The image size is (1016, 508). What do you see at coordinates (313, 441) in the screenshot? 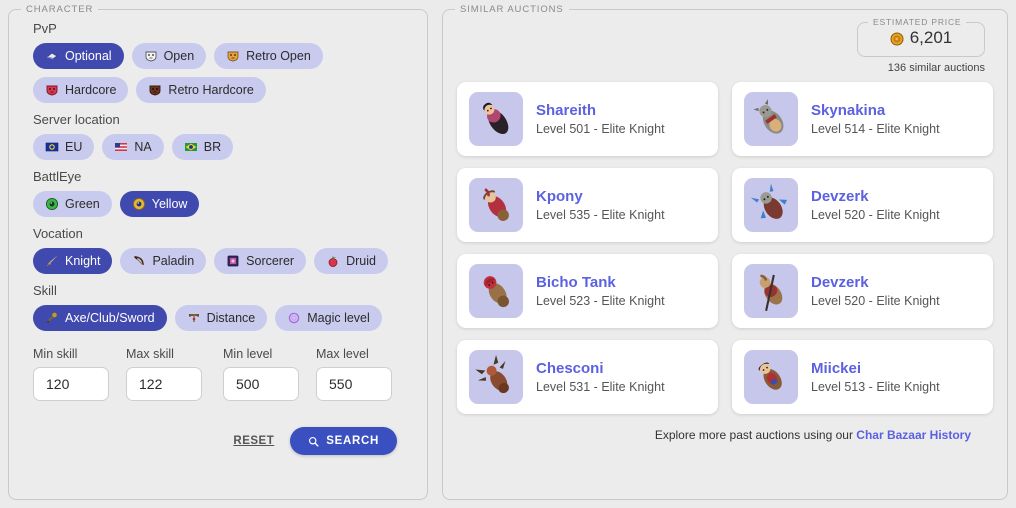
I see `search-icon` at bounding box center [313, 441].